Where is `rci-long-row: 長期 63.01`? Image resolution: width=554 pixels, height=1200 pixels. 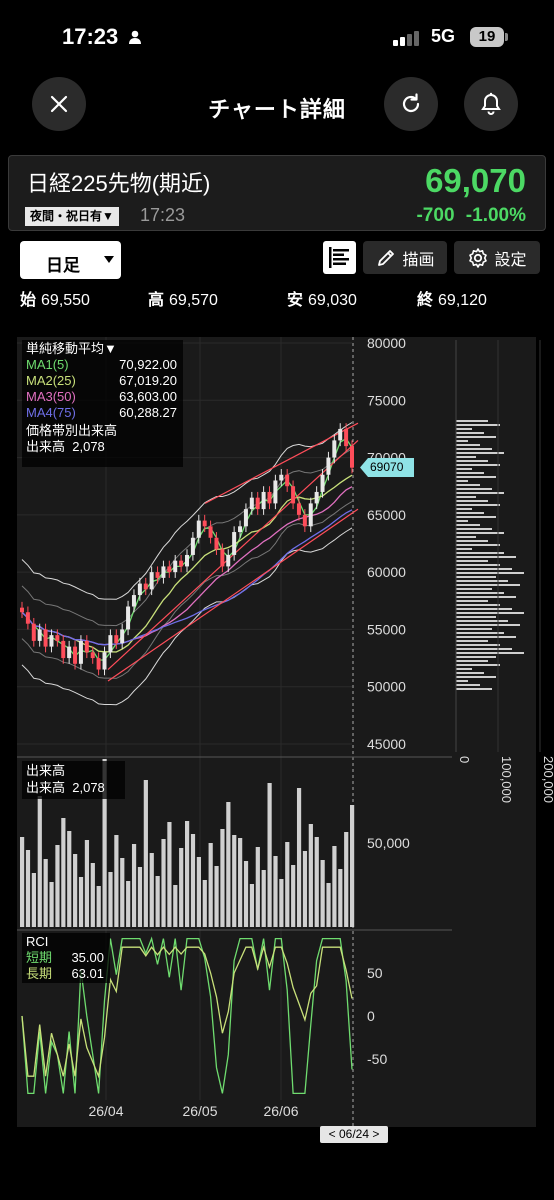 rci-long-row: 長期 63.01 is located at coordinates (68, 974).